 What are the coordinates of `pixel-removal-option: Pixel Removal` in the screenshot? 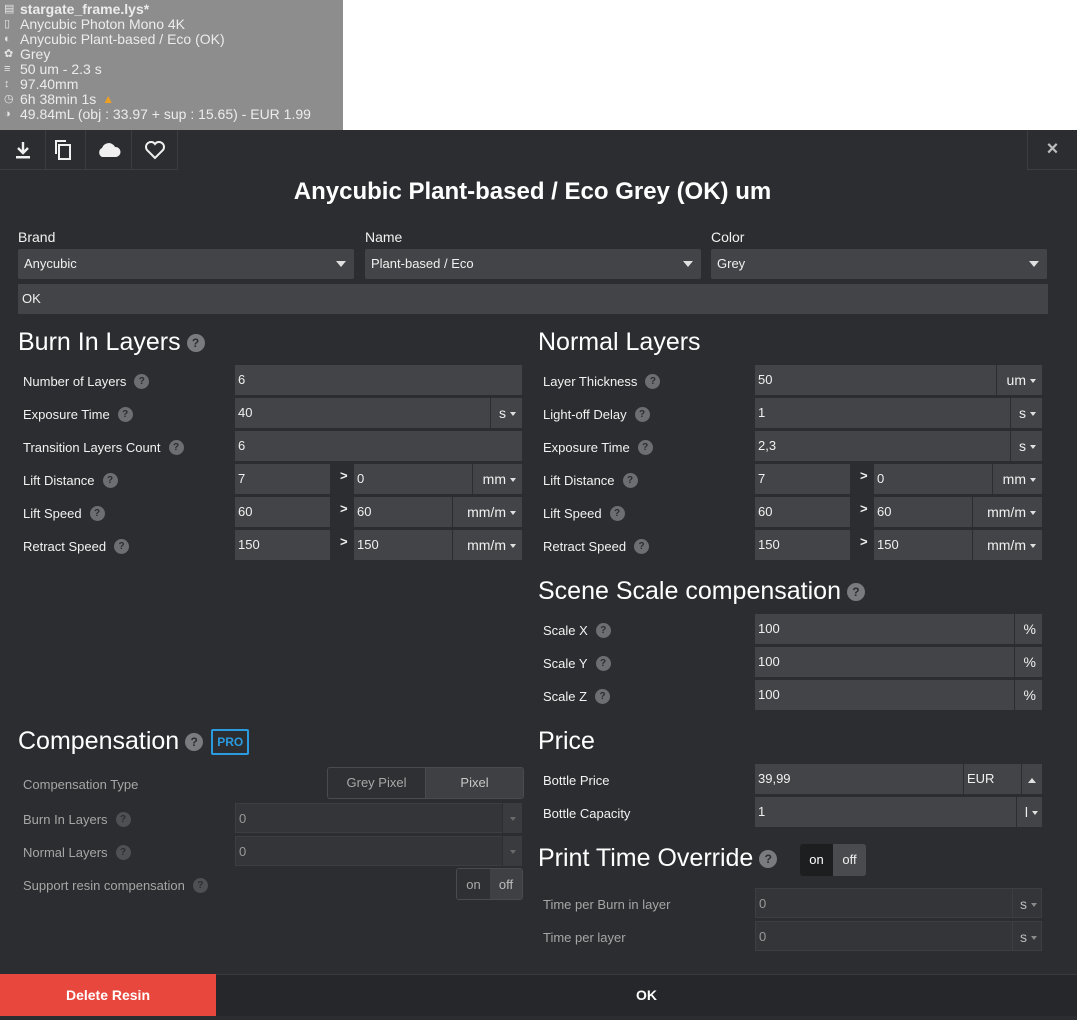 It's located at (474, 783).